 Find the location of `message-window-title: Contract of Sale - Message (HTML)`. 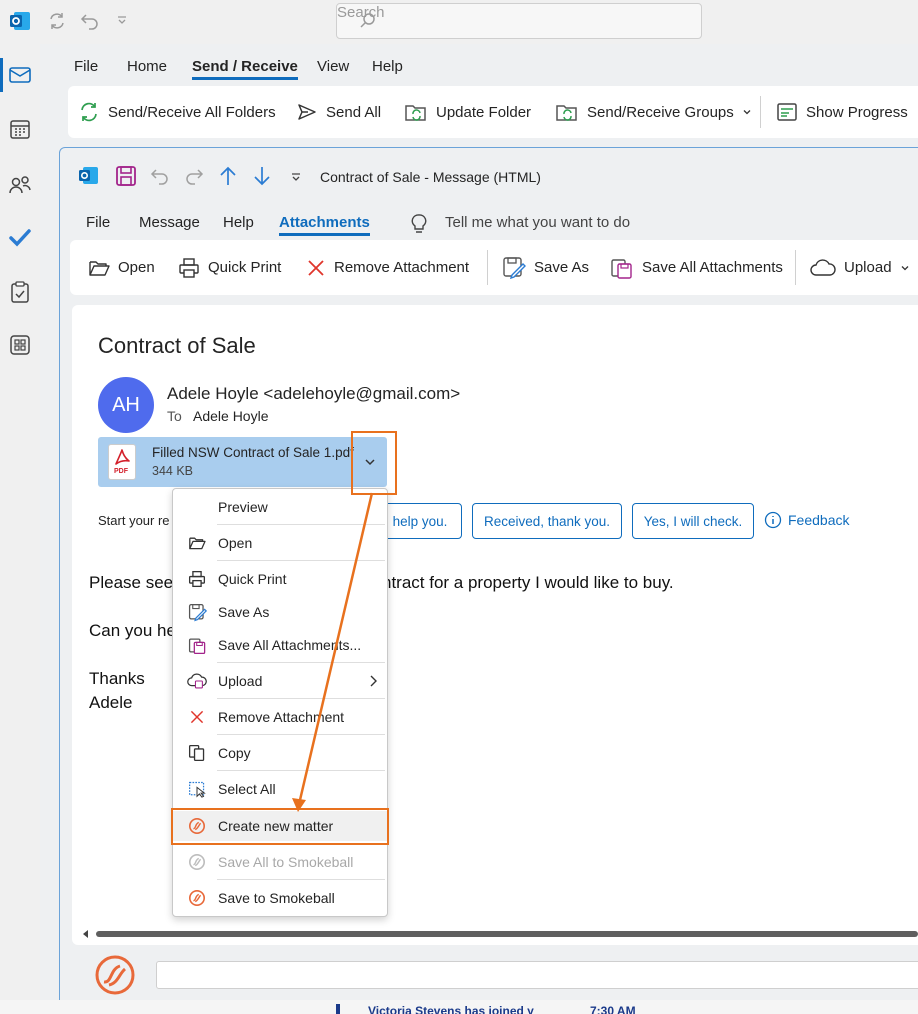

message-window-title: Contract of Sale - Message (HTML) is located at coordinates (430, 177).